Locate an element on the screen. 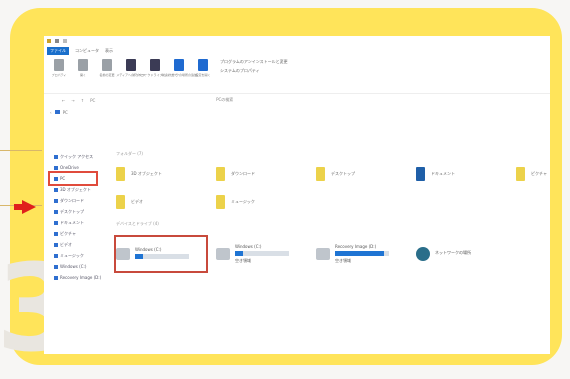  nav-label: Windows (C:) is located at coordinates (73, 266).